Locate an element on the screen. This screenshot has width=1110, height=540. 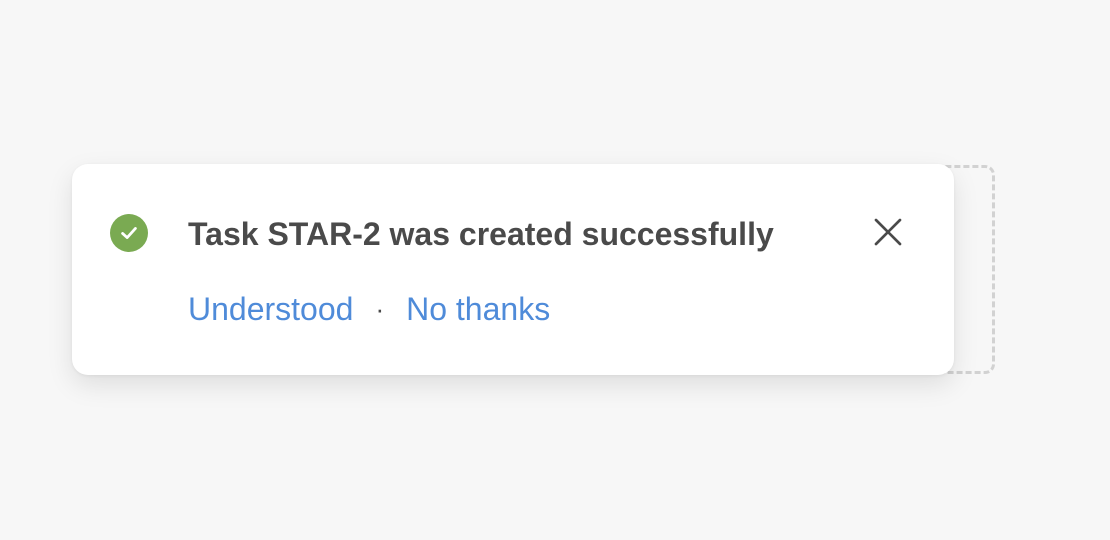
toast-actions: Understood · No thanks is located at coordinates (369, 309).